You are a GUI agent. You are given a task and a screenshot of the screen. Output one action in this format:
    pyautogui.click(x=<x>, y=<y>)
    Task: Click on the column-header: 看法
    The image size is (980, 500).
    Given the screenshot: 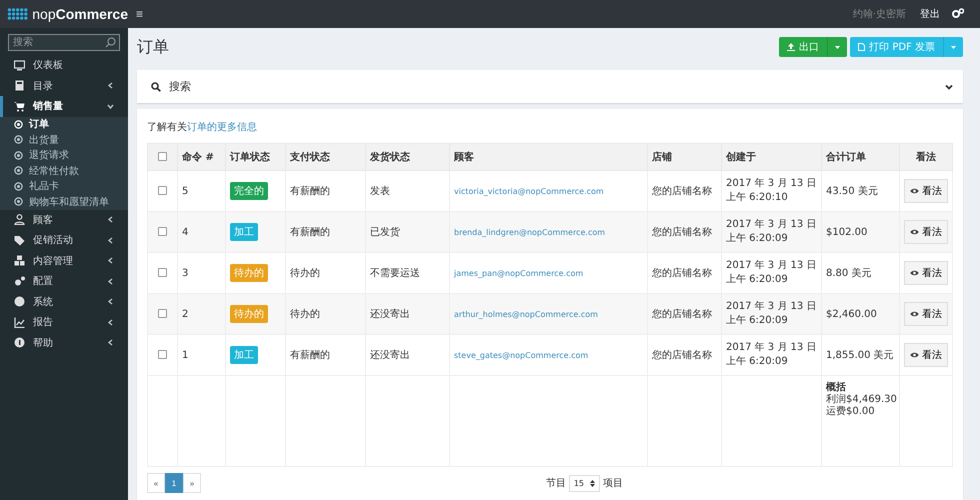 What is the action you would take?
    pyautogui.click(x=926, y=157)
    